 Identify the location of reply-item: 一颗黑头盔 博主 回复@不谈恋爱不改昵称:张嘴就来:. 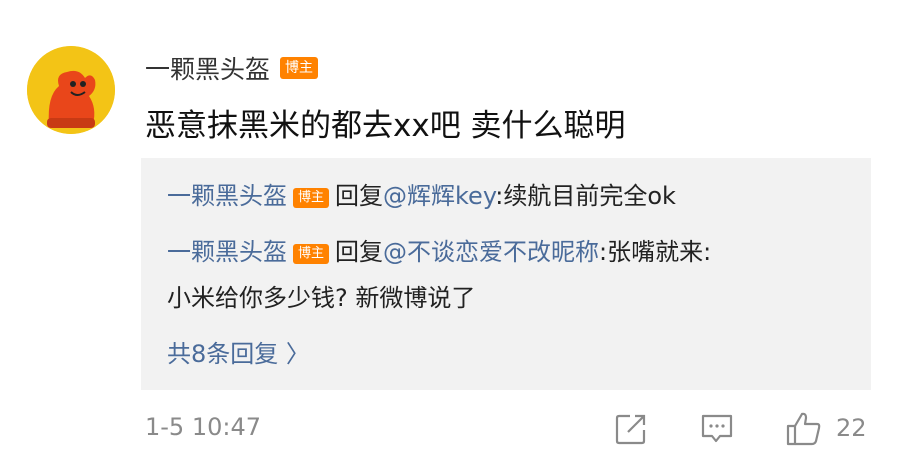
(439, 252).